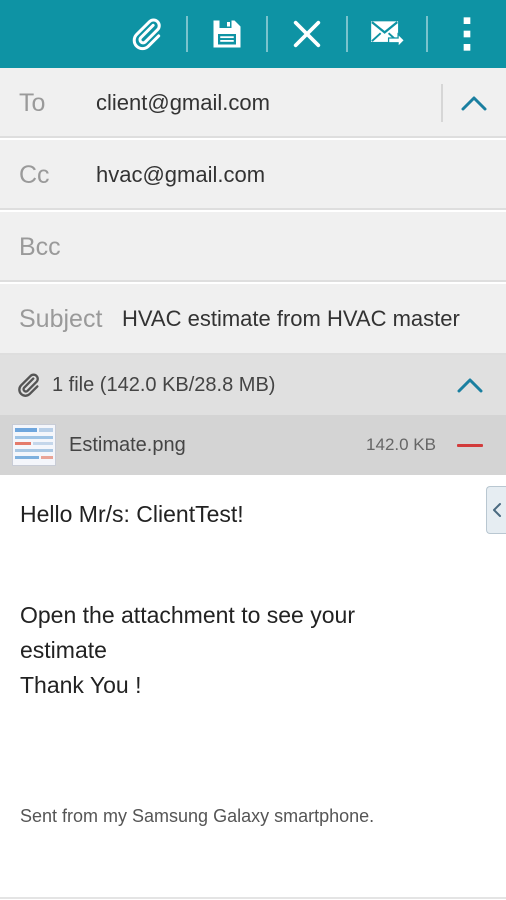 The image size is (506, 900). Describe the element at coordinates (253, 247) in the screenshot. I see `bcc-field-row: Bcc` at that location.